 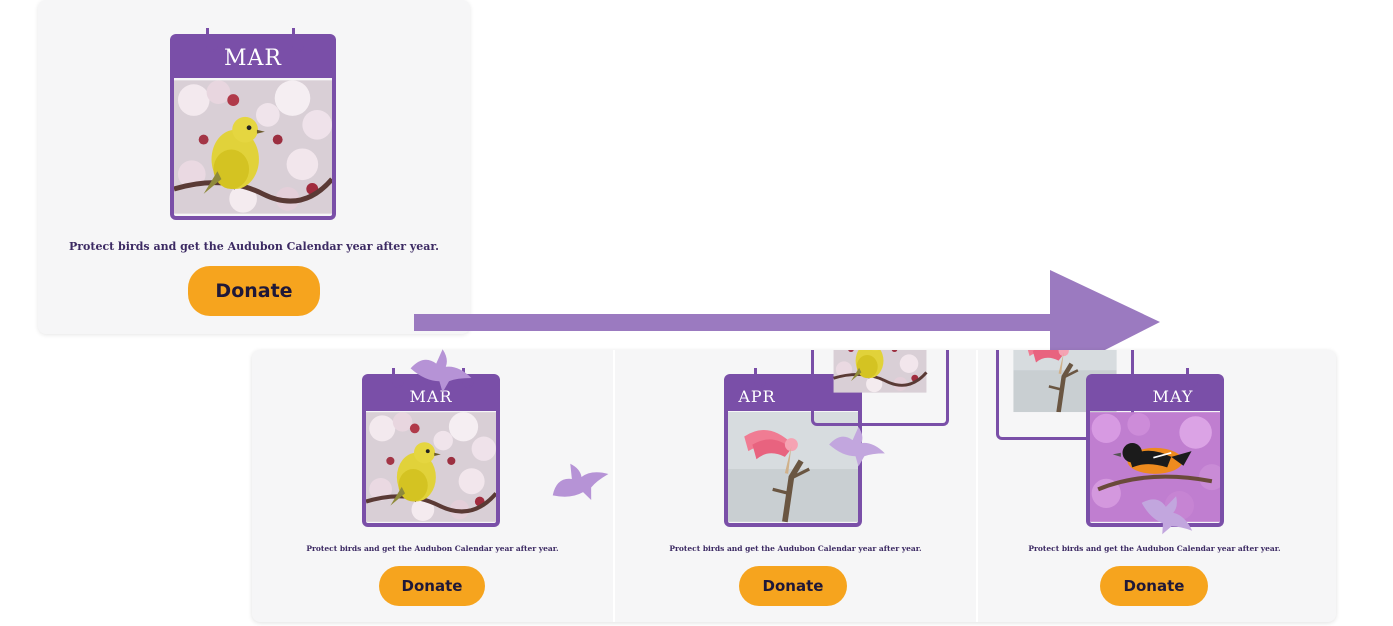 I want to click on calendar-month-header: MAR, so click(x=253, y=56).